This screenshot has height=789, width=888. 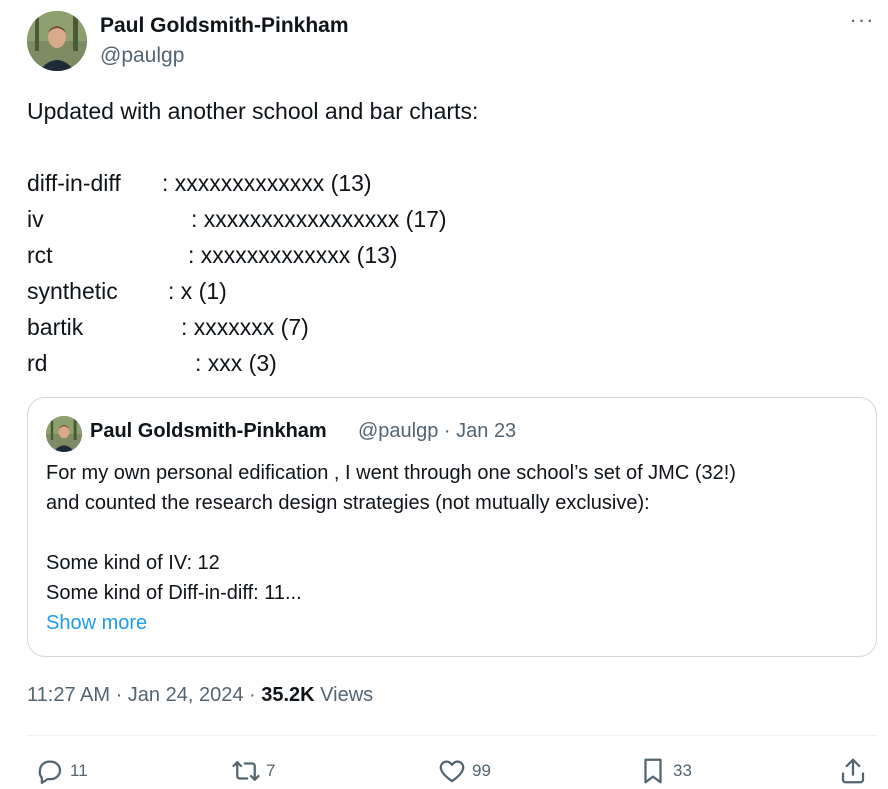 What do you see at coordinates (653, 771) in the screenshot?
I see `bookmark-icon` at bounding box center [653, 771].